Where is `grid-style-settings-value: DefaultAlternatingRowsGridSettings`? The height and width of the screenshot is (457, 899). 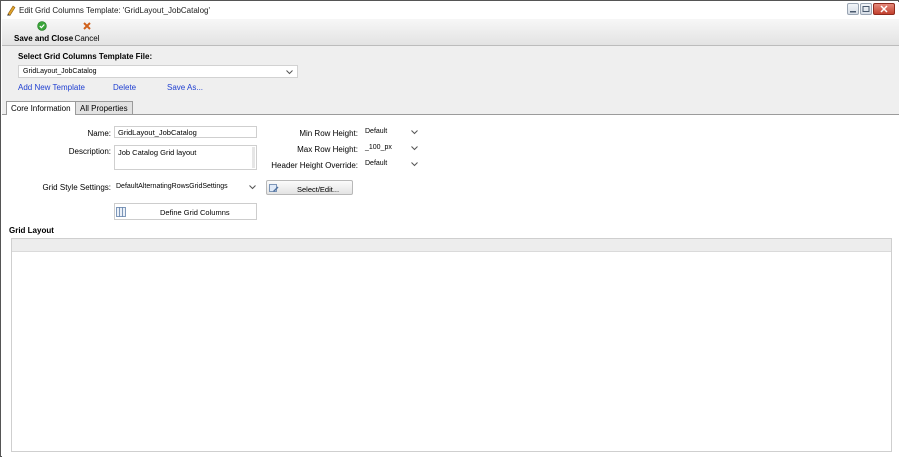
grid-style-settings-value: DefaultAlternatingRowsGridSettings is located at coordinates (172, 186).